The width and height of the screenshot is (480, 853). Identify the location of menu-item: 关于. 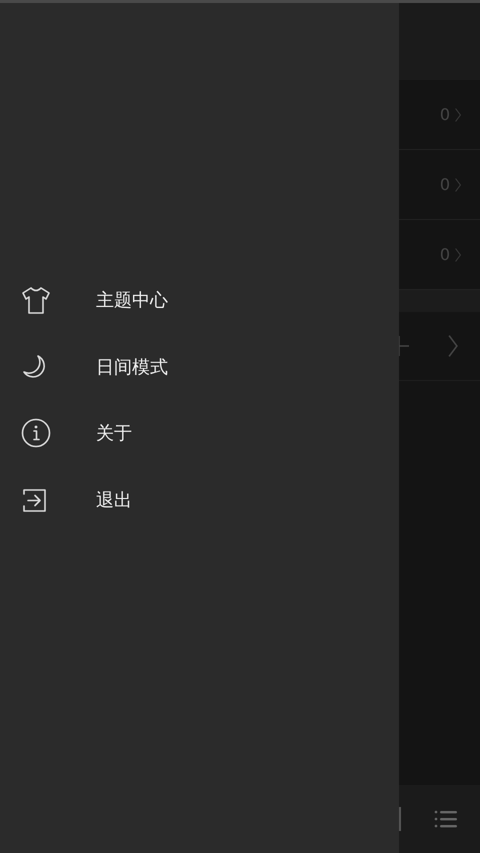
(199, 433).